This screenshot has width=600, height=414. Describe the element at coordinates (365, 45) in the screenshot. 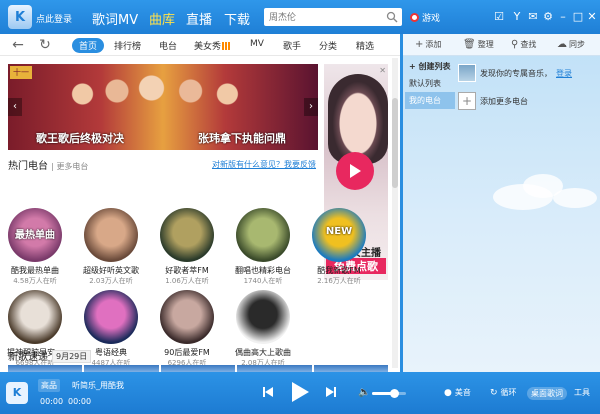

I see `subtab-featured: 精选` at that location.